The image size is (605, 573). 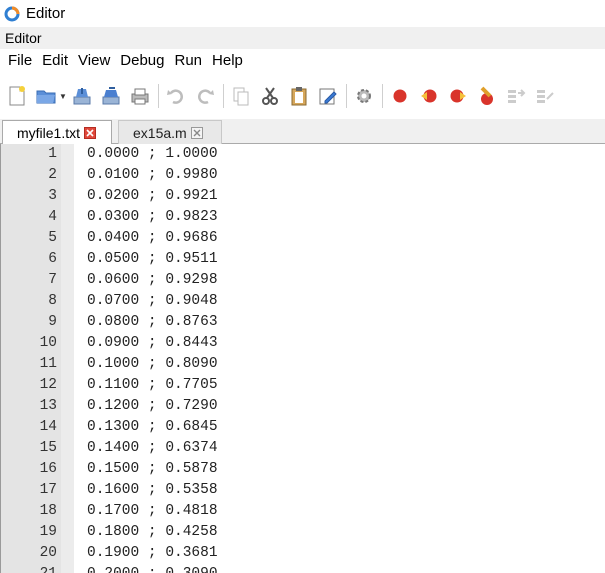 I want to click on paste-button, so click(x=299, y=96).